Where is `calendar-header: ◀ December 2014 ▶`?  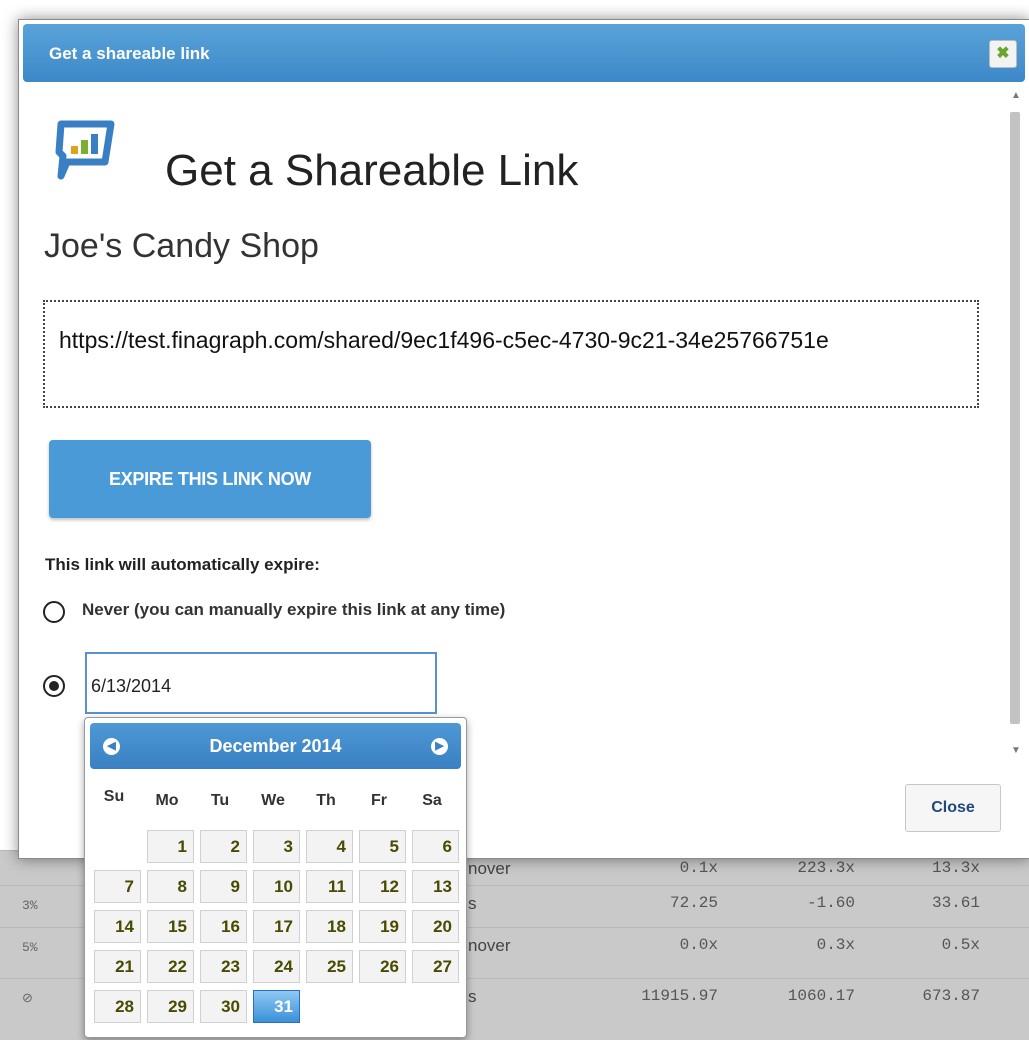
calendar-header: ◀ December 2014 ▶ is located at coordinates (275, 746).